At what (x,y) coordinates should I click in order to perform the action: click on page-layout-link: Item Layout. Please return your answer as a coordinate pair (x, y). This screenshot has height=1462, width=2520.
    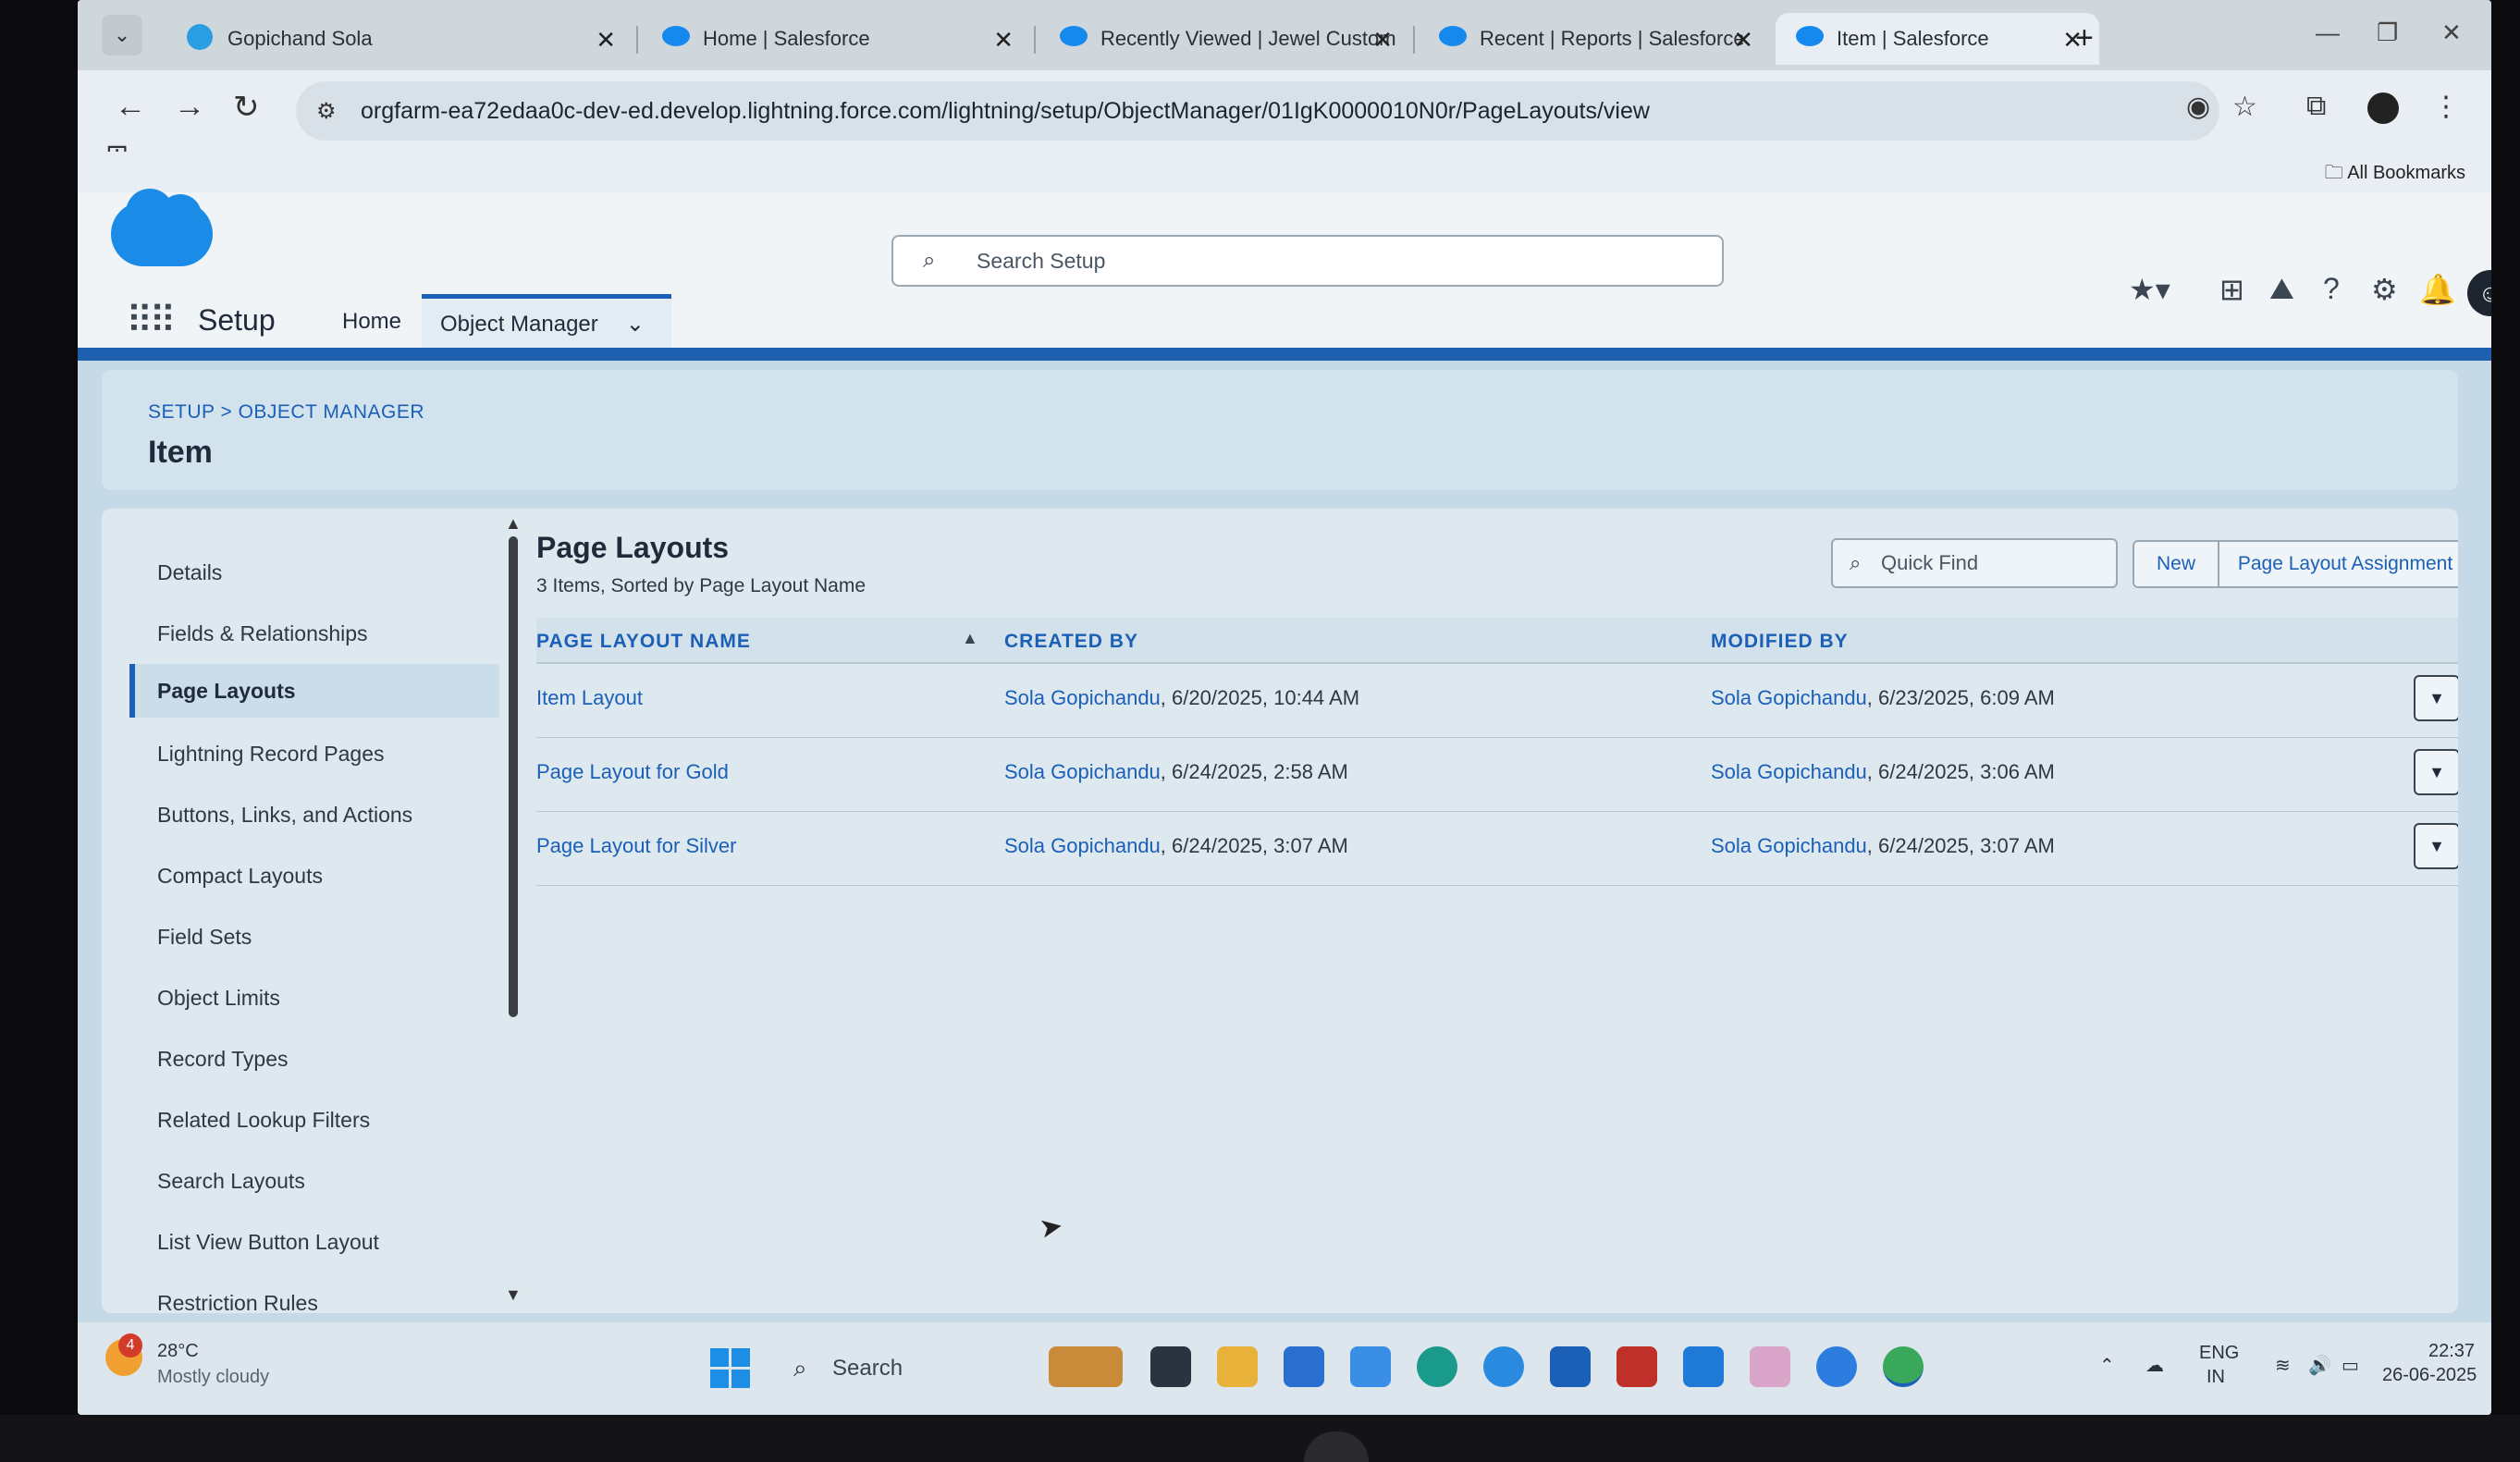
    Looking at the image, I should click on (589, 697).